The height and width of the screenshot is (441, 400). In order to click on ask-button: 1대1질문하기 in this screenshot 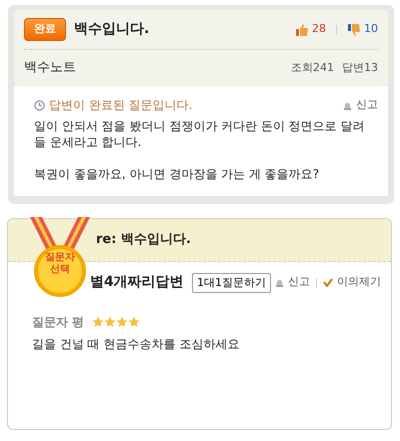, I will do `click(231, 282)`.